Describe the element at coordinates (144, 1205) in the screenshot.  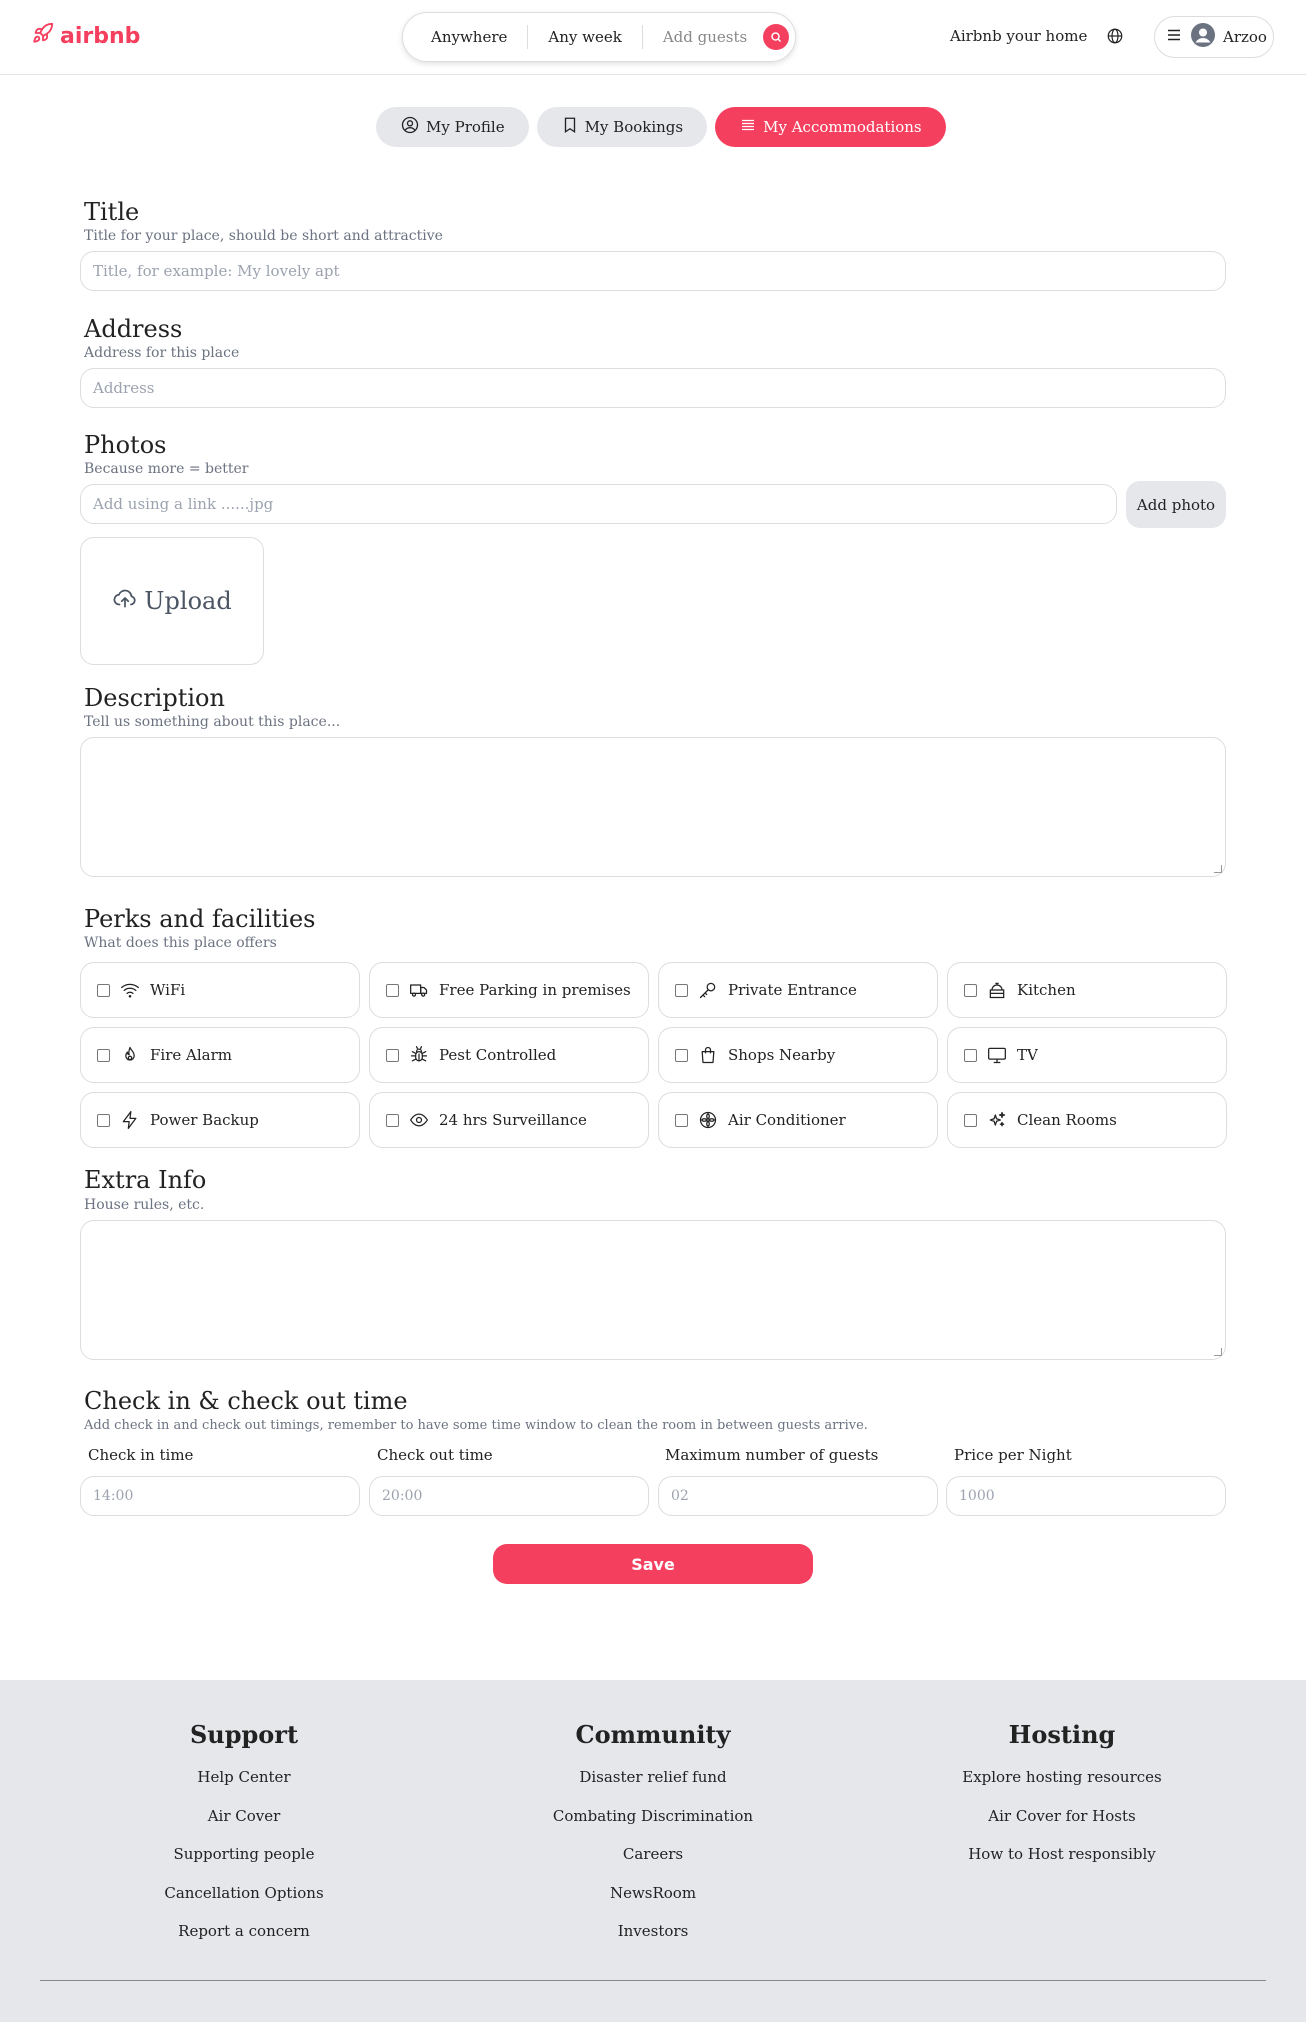
I see `extra-info-subtitle: House rules, etc.` at that location.